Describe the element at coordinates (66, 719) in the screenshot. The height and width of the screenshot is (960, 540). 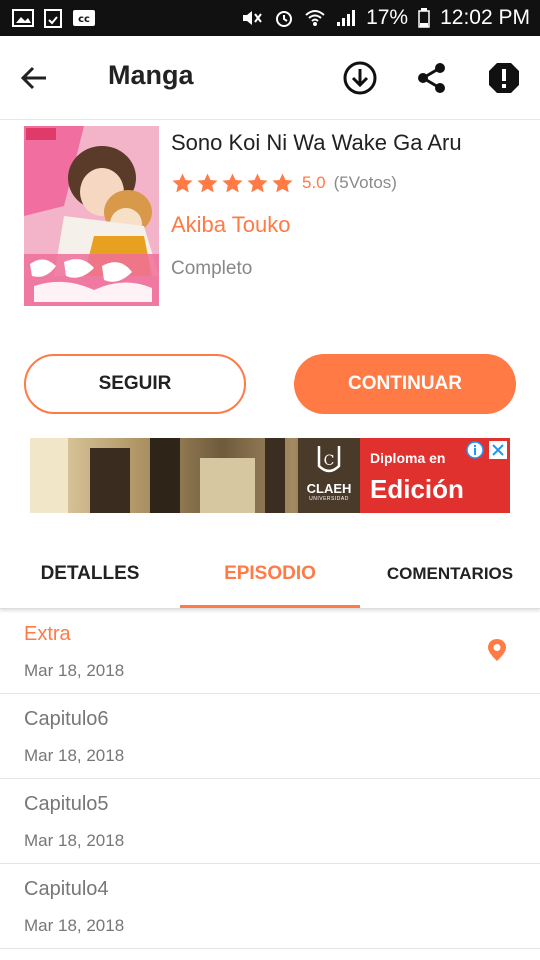
I see `episode-title: Capitulo6` at that location.